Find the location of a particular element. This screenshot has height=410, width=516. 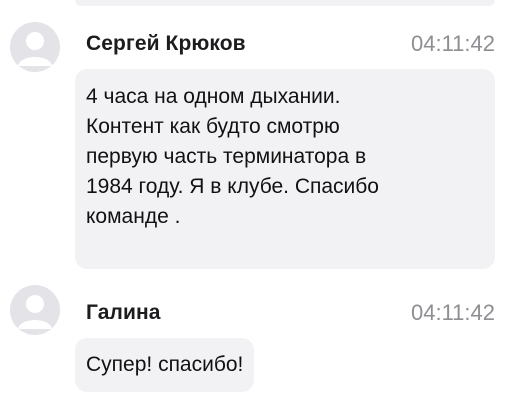

message-author: Галина is located at coordinates (123, 313).